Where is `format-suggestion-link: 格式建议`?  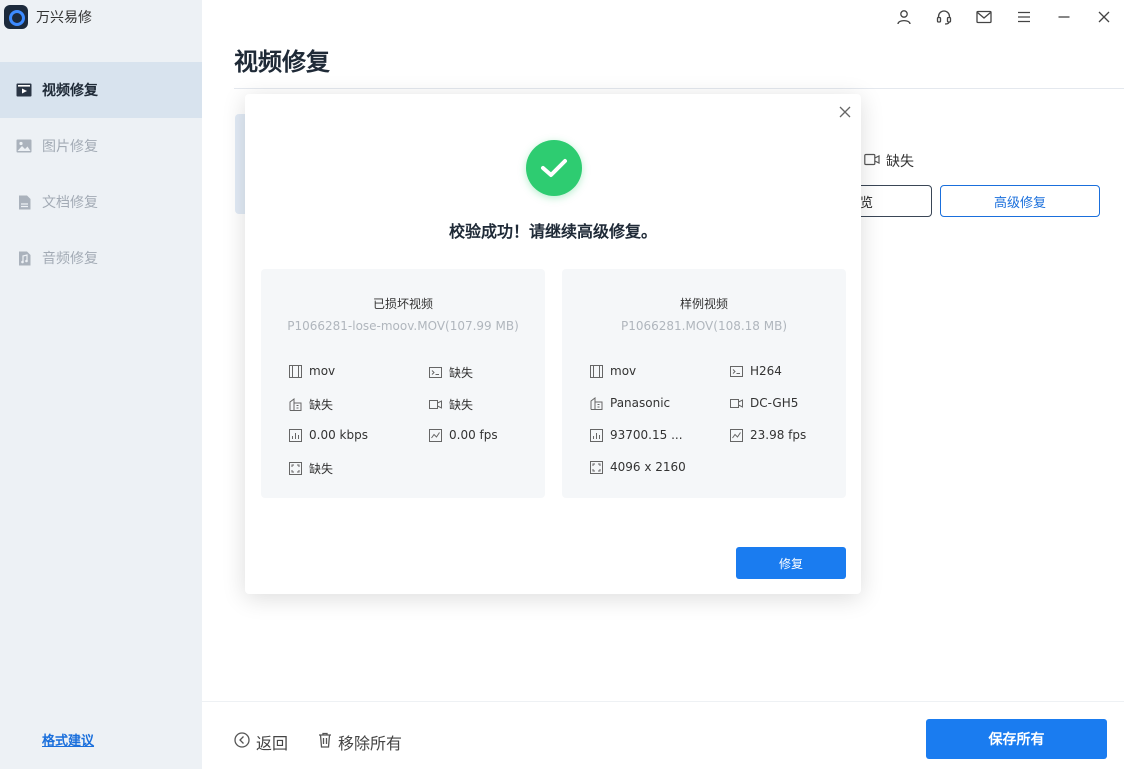
format-suggestion-link: 格式建议 is located at coordinates (68, 739).